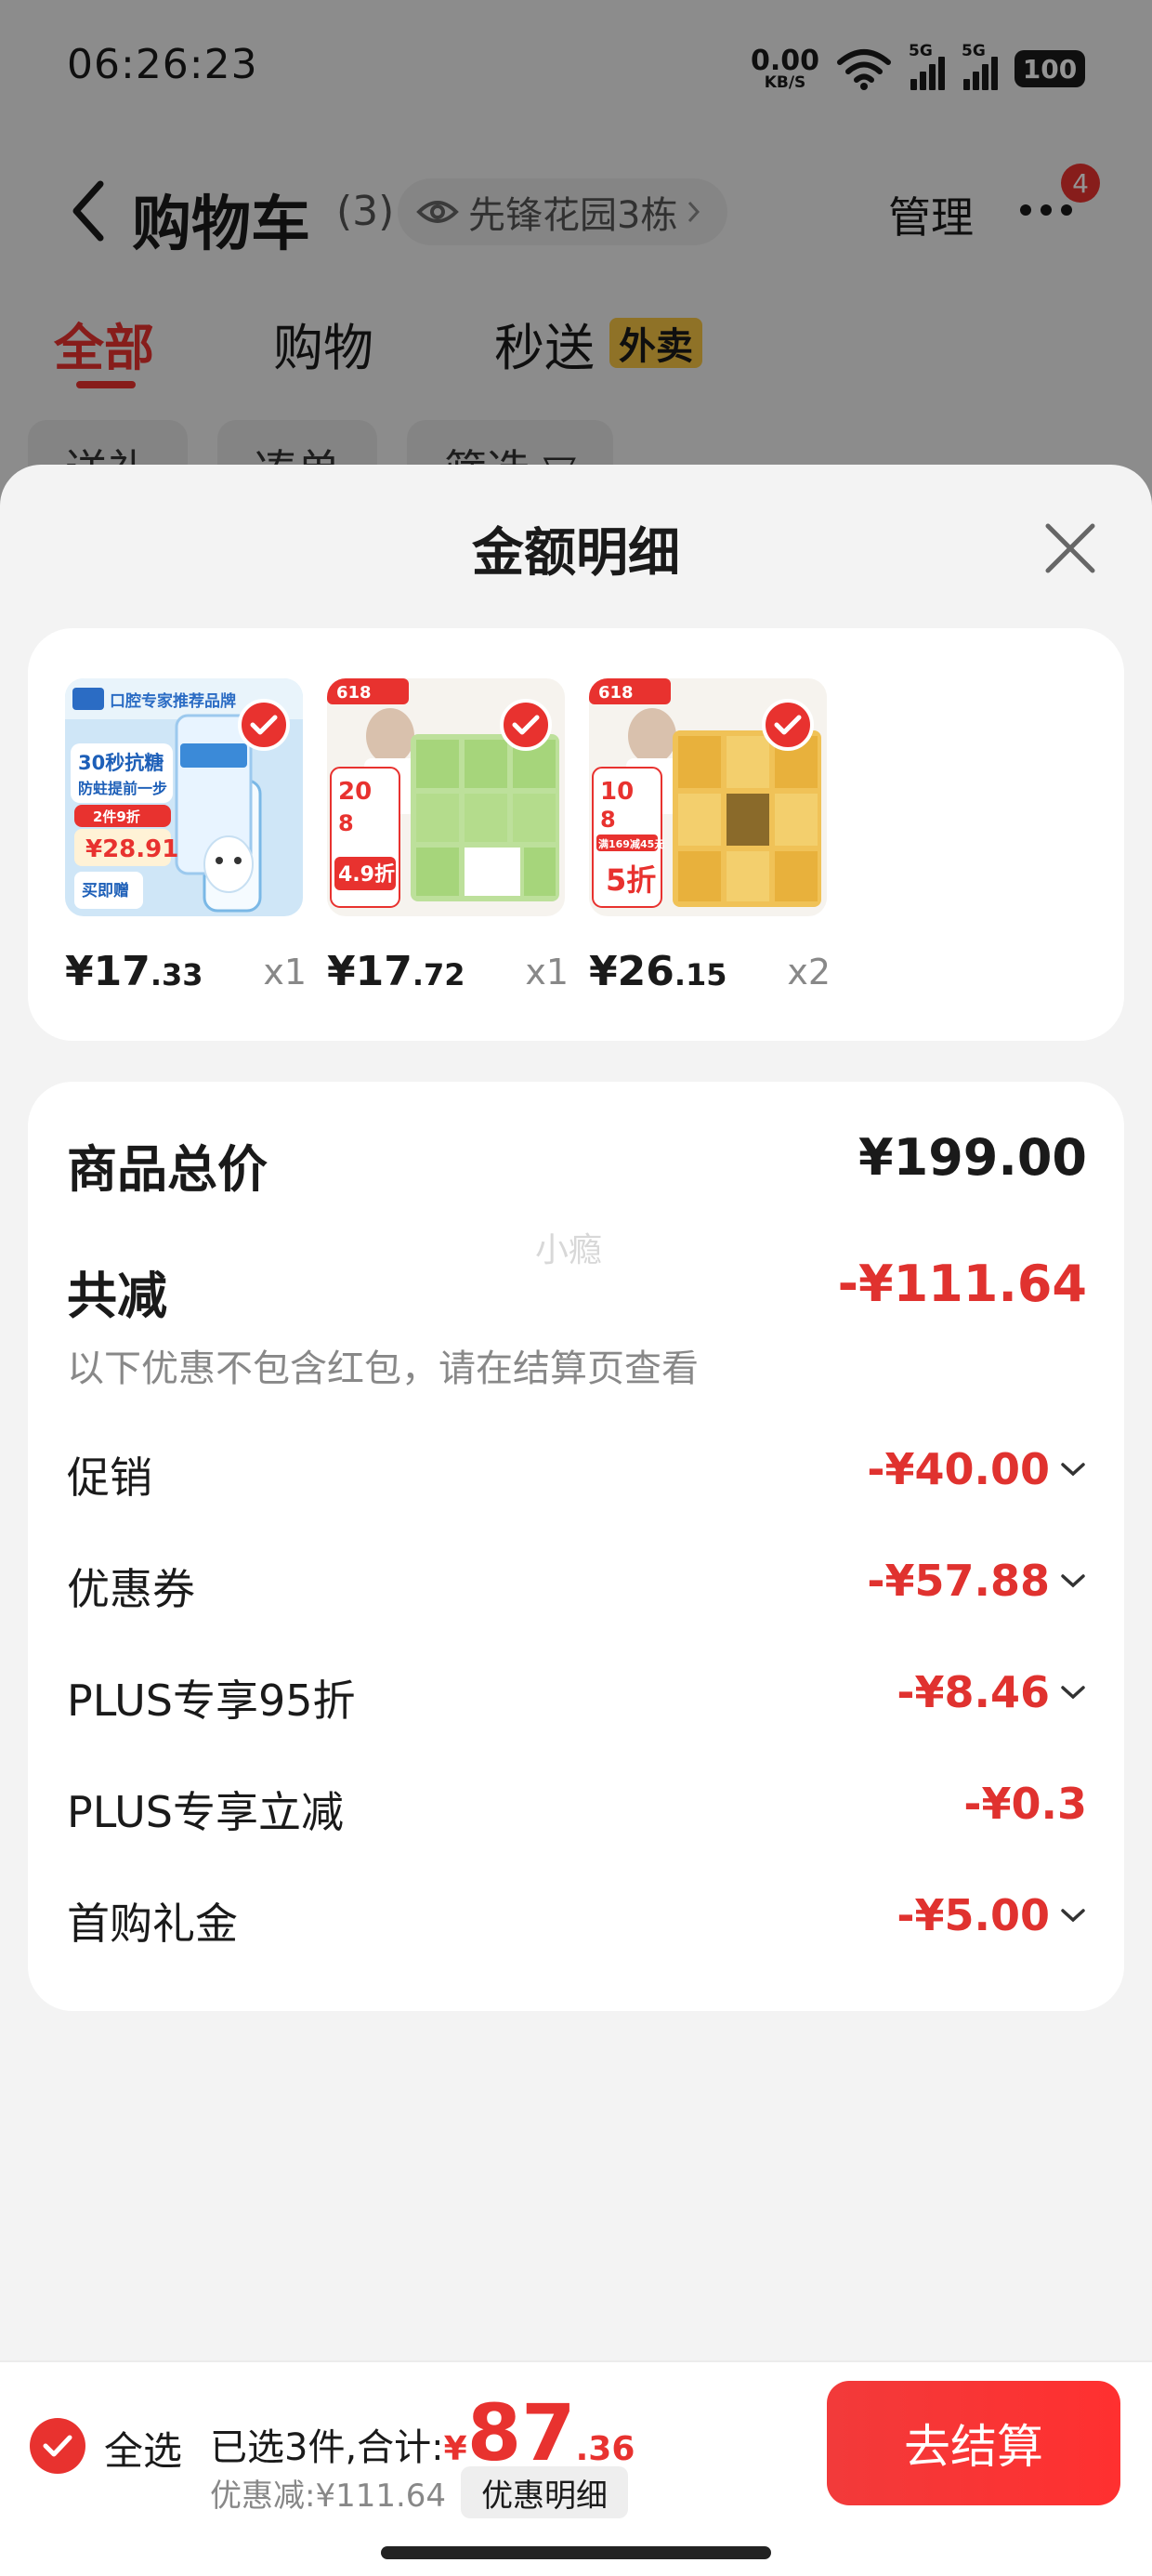 The height and width of the screenshot is (2576, 1152). What do you see at coordinates (708, 797) in the screenshot?
I see `product-image: 618 10 8 满169减45元 5折` at bounding box center [708, 797].